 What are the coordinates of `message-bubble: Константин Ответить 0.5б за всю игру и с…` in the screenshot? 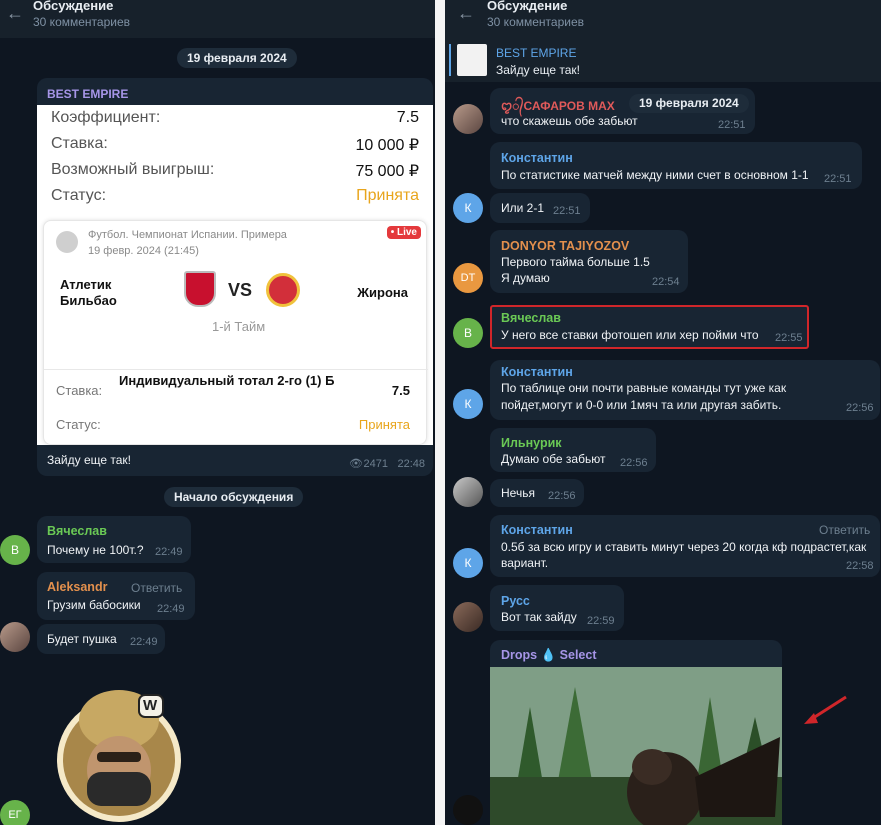 It's located at (685, 546).